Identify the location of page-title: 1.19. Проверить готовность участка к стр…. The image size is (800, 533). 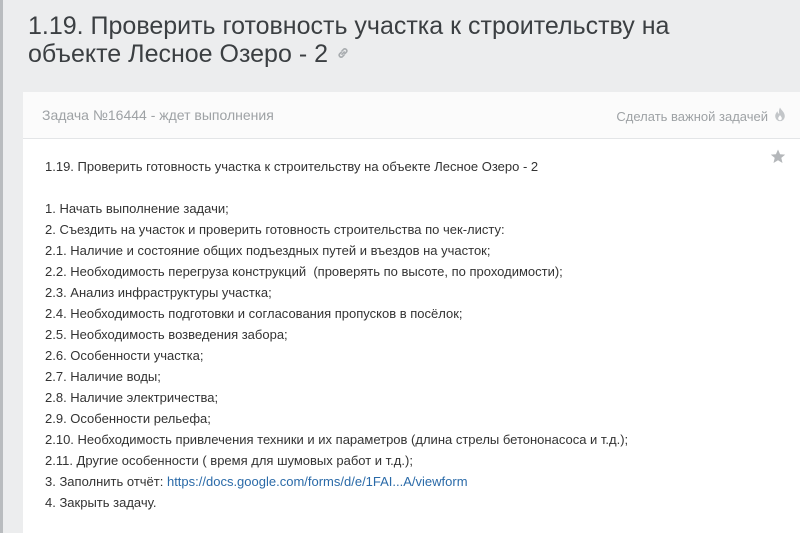
(378, 40).